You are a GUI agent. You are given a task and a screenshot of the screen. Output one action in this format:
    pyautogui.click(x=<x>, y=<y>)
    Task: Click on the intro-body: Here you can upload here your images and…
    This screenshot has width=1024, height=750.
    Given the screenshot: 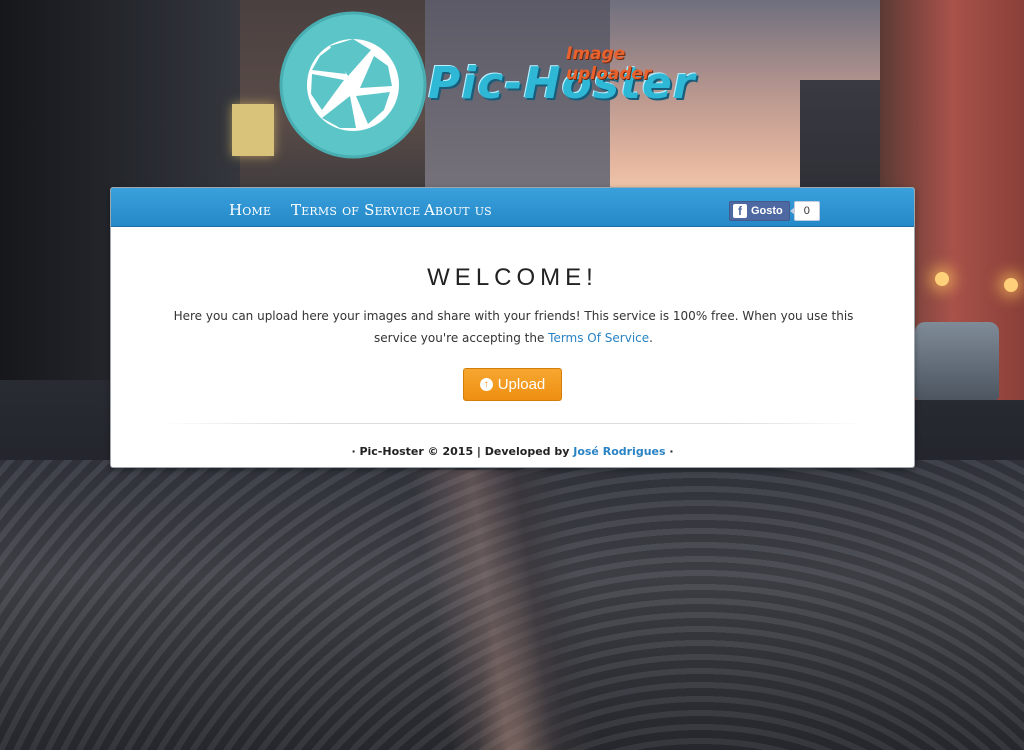 What is the action you would take?
    pyautogui.click(x=513, y=327)
    